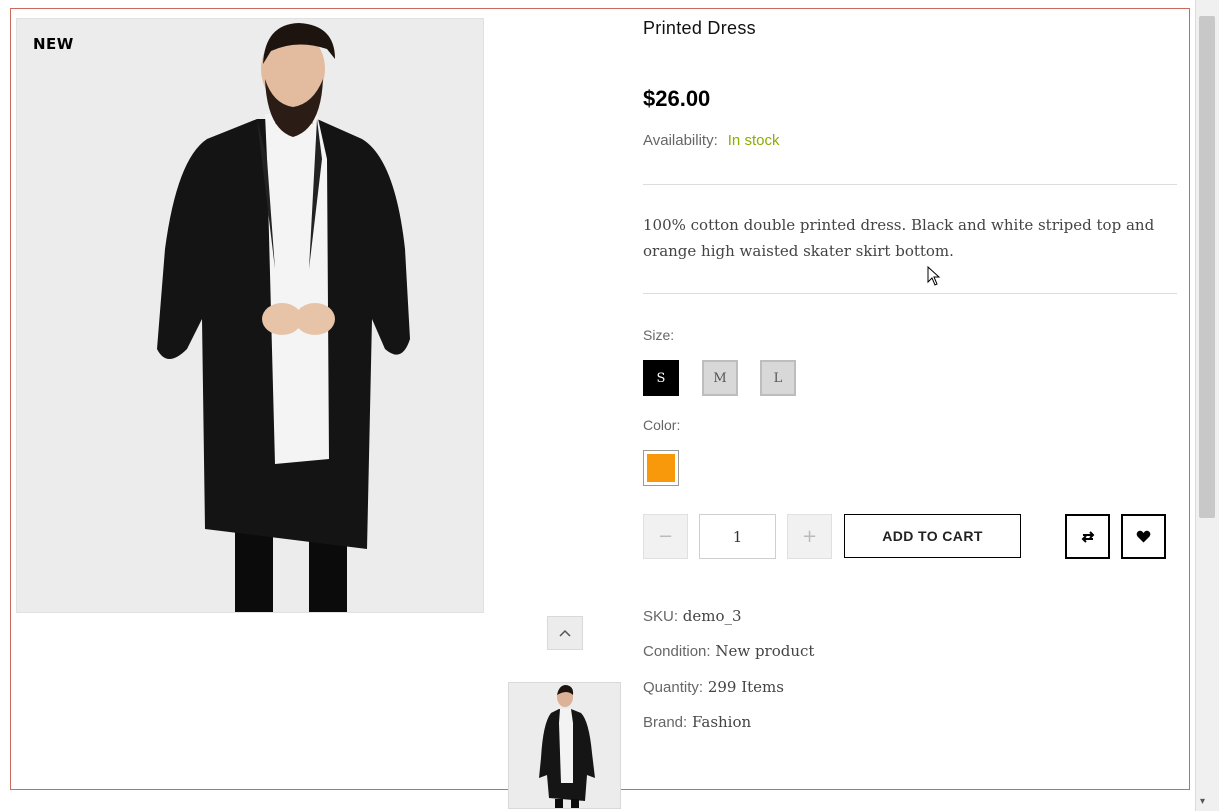 This screenshot has width=1219, height=811. What do you see at coordinates (932, 536) in the screenshot?
I see `add-to-cart-button: ADD TO CART` at bounding box center [932, 536].